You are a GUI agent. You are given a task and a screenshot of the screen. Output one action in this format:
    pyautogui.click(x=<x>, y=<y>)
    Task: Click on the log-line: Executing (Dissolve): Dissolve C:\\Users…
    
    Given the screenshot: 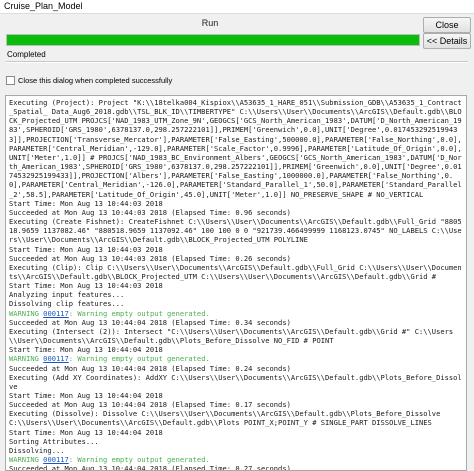 What is the action you would take?
    pyautogui.click(x=227, y=418)
    